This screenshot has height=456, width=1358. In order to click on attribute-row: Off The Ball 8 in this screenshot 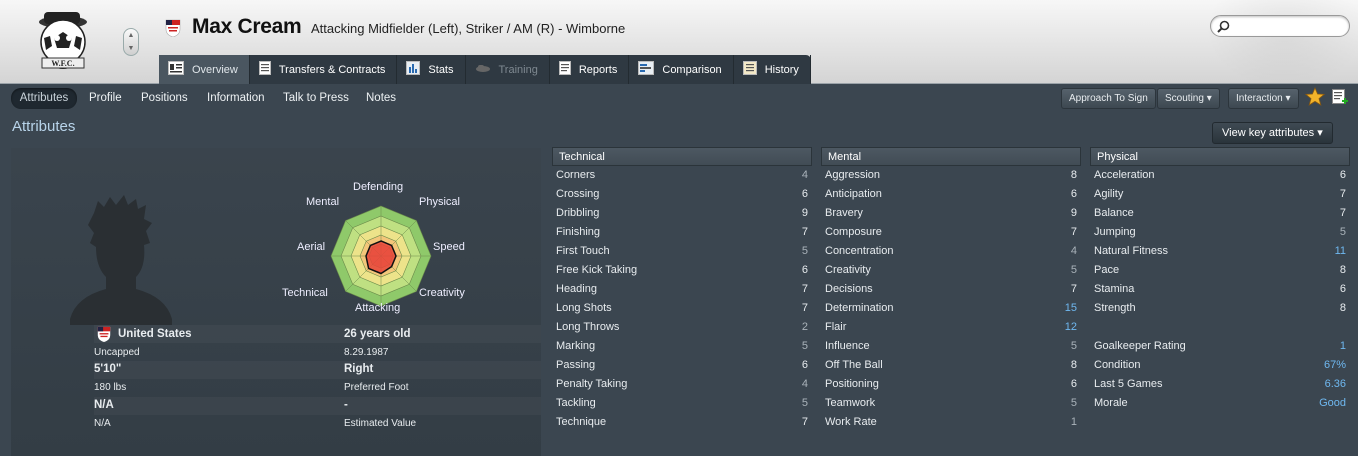, I will do `click(951, 365)`.